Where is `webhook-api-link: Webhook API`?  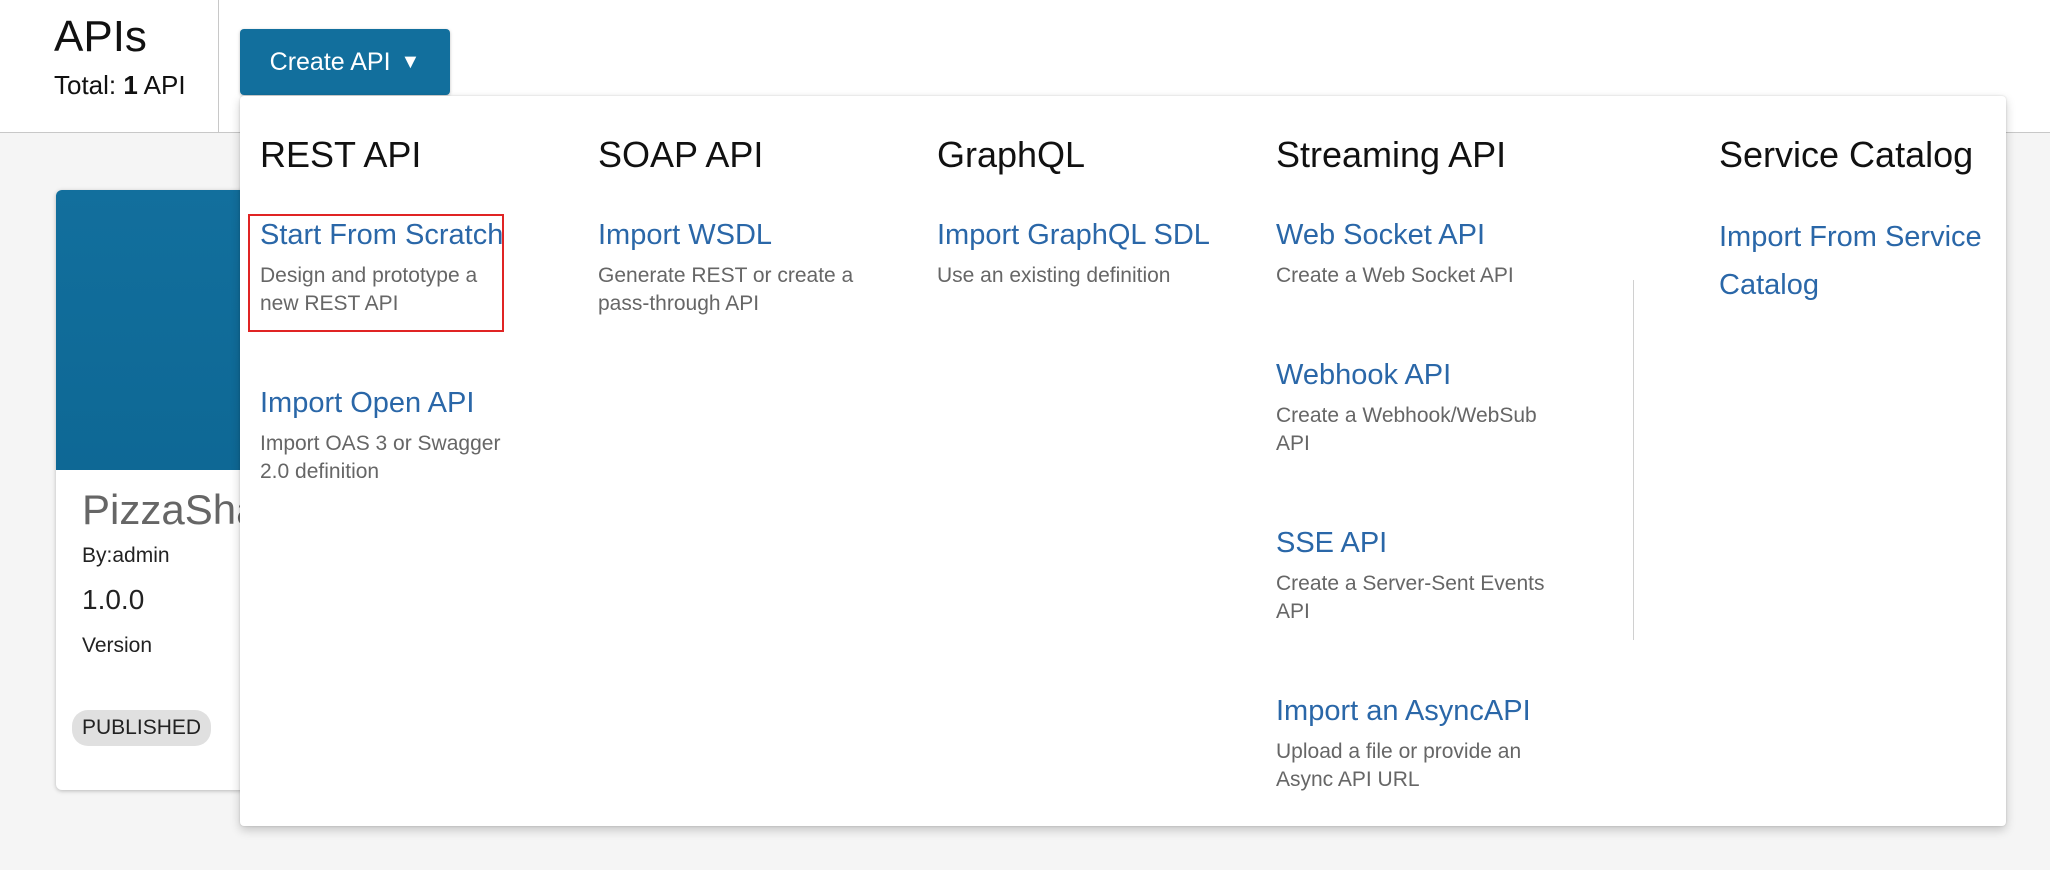 webhook-api-link: Webhook API is located at coordinates (1421, 375).